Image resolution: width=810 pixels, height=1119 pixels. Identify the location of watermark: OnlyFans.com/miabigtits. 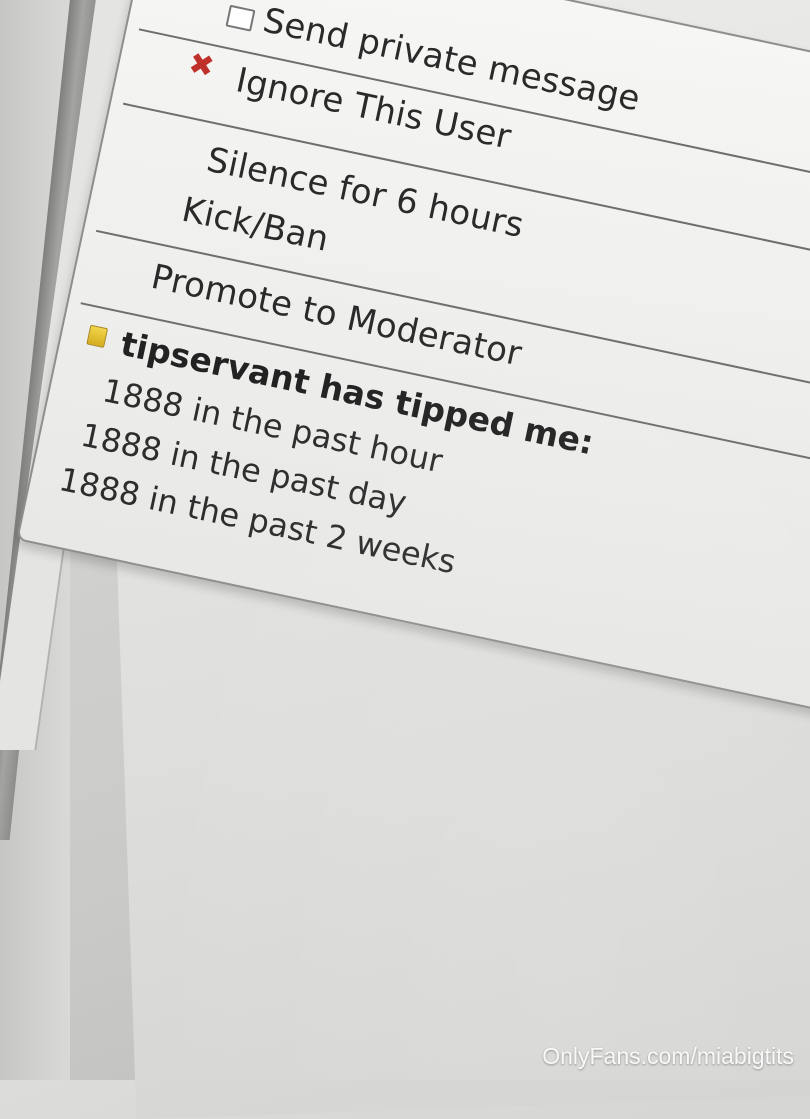
(668, 1056).